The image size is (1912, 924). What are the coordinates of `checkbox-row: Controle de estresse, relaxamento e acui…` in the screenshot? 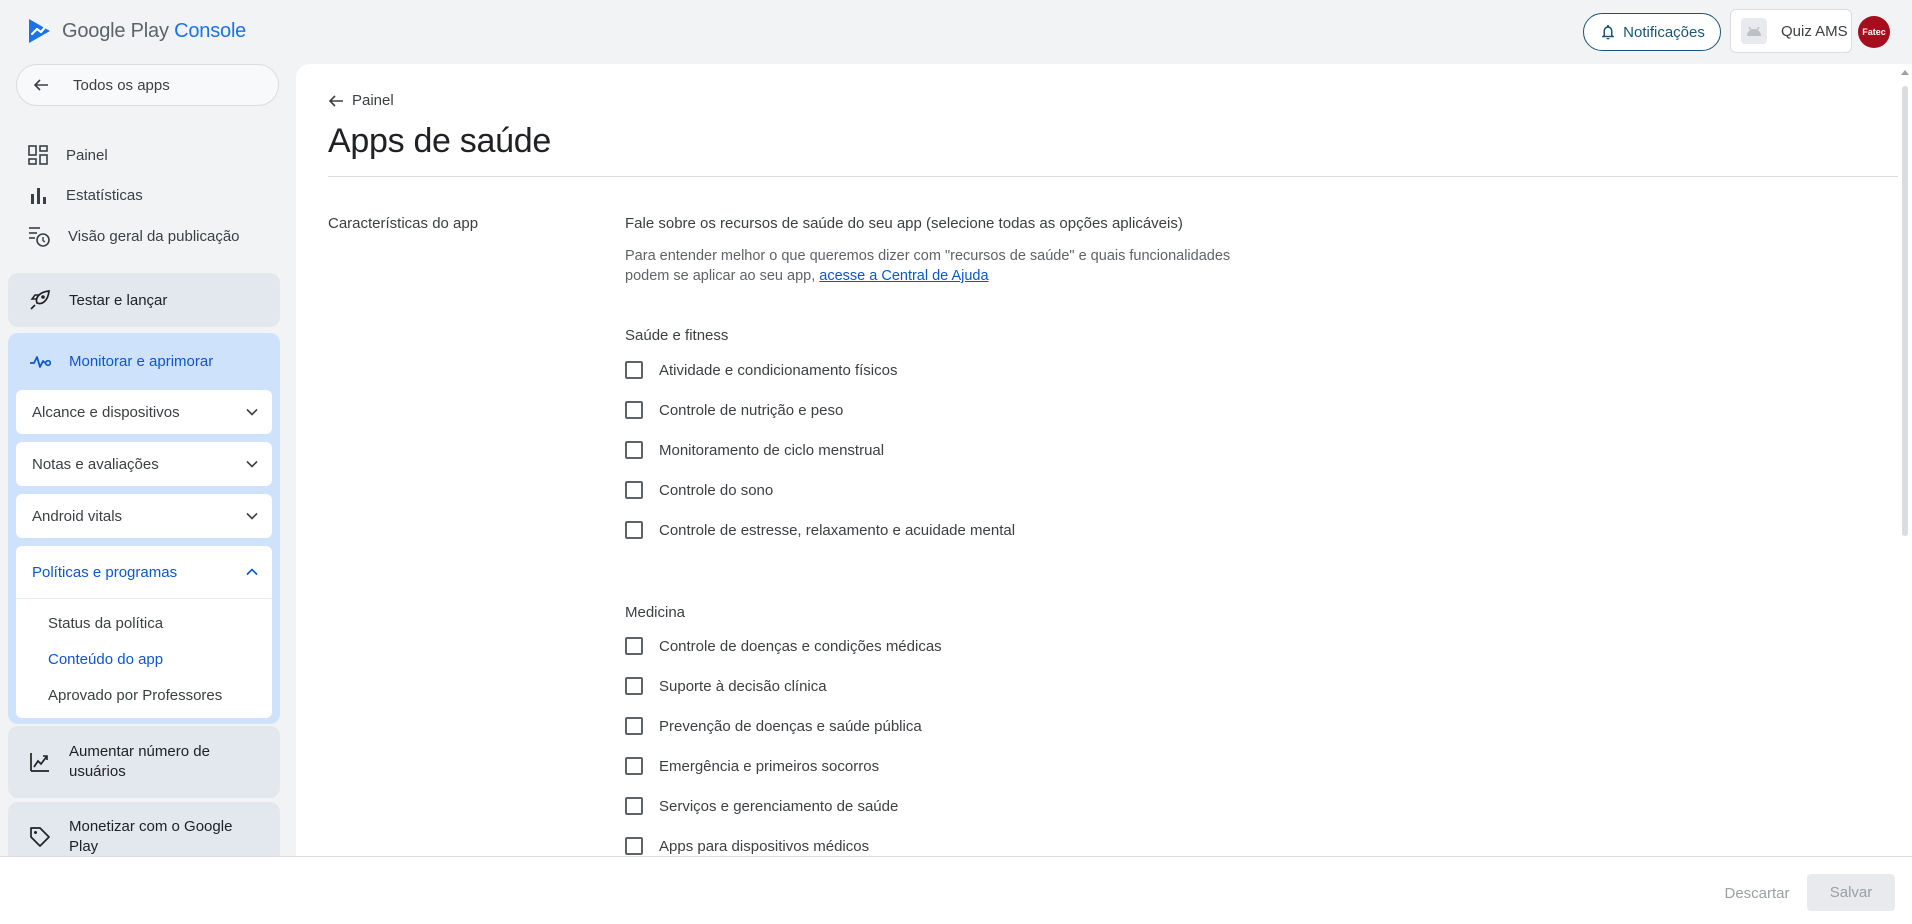 It's located at (820, 530).